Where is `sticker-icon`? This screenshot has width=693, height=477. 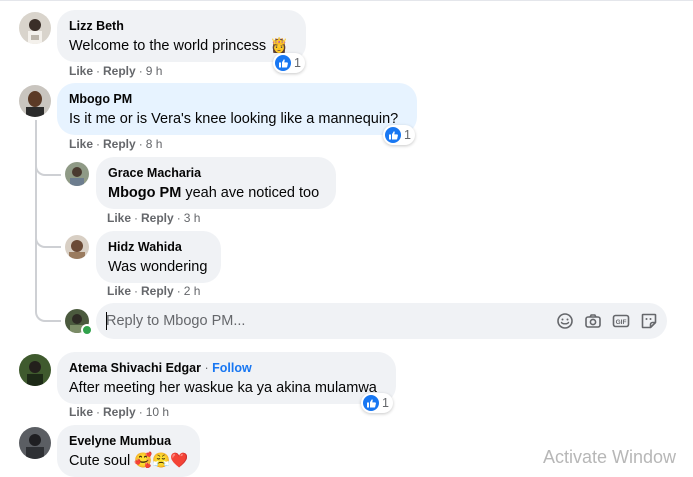
sticker-icon is located at coordinates (649, 321).